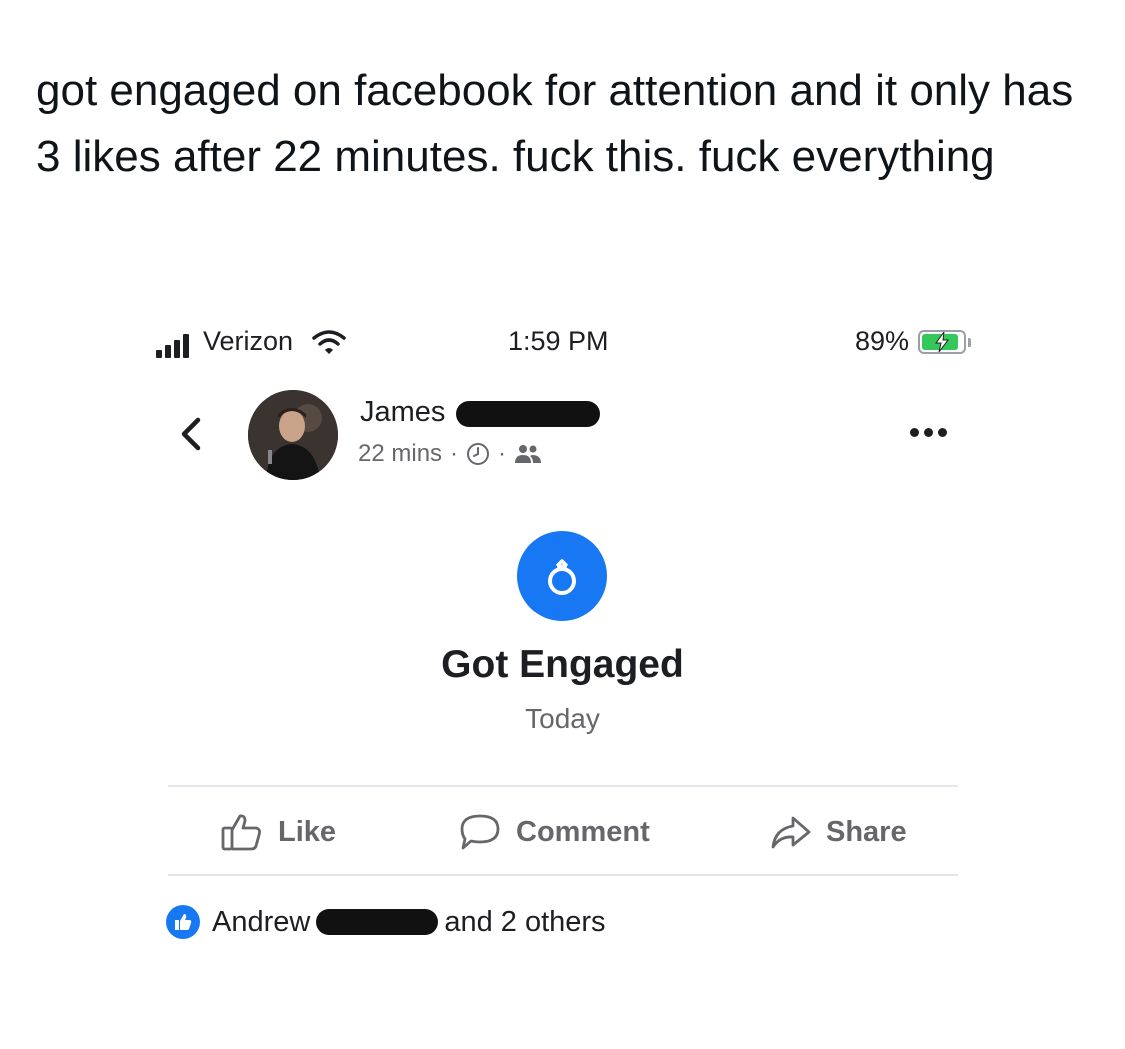  What do you see at coordinates (377, 922) in the screenshot?
I see `redacted-liker-surname` at bounding box center [377, 922].